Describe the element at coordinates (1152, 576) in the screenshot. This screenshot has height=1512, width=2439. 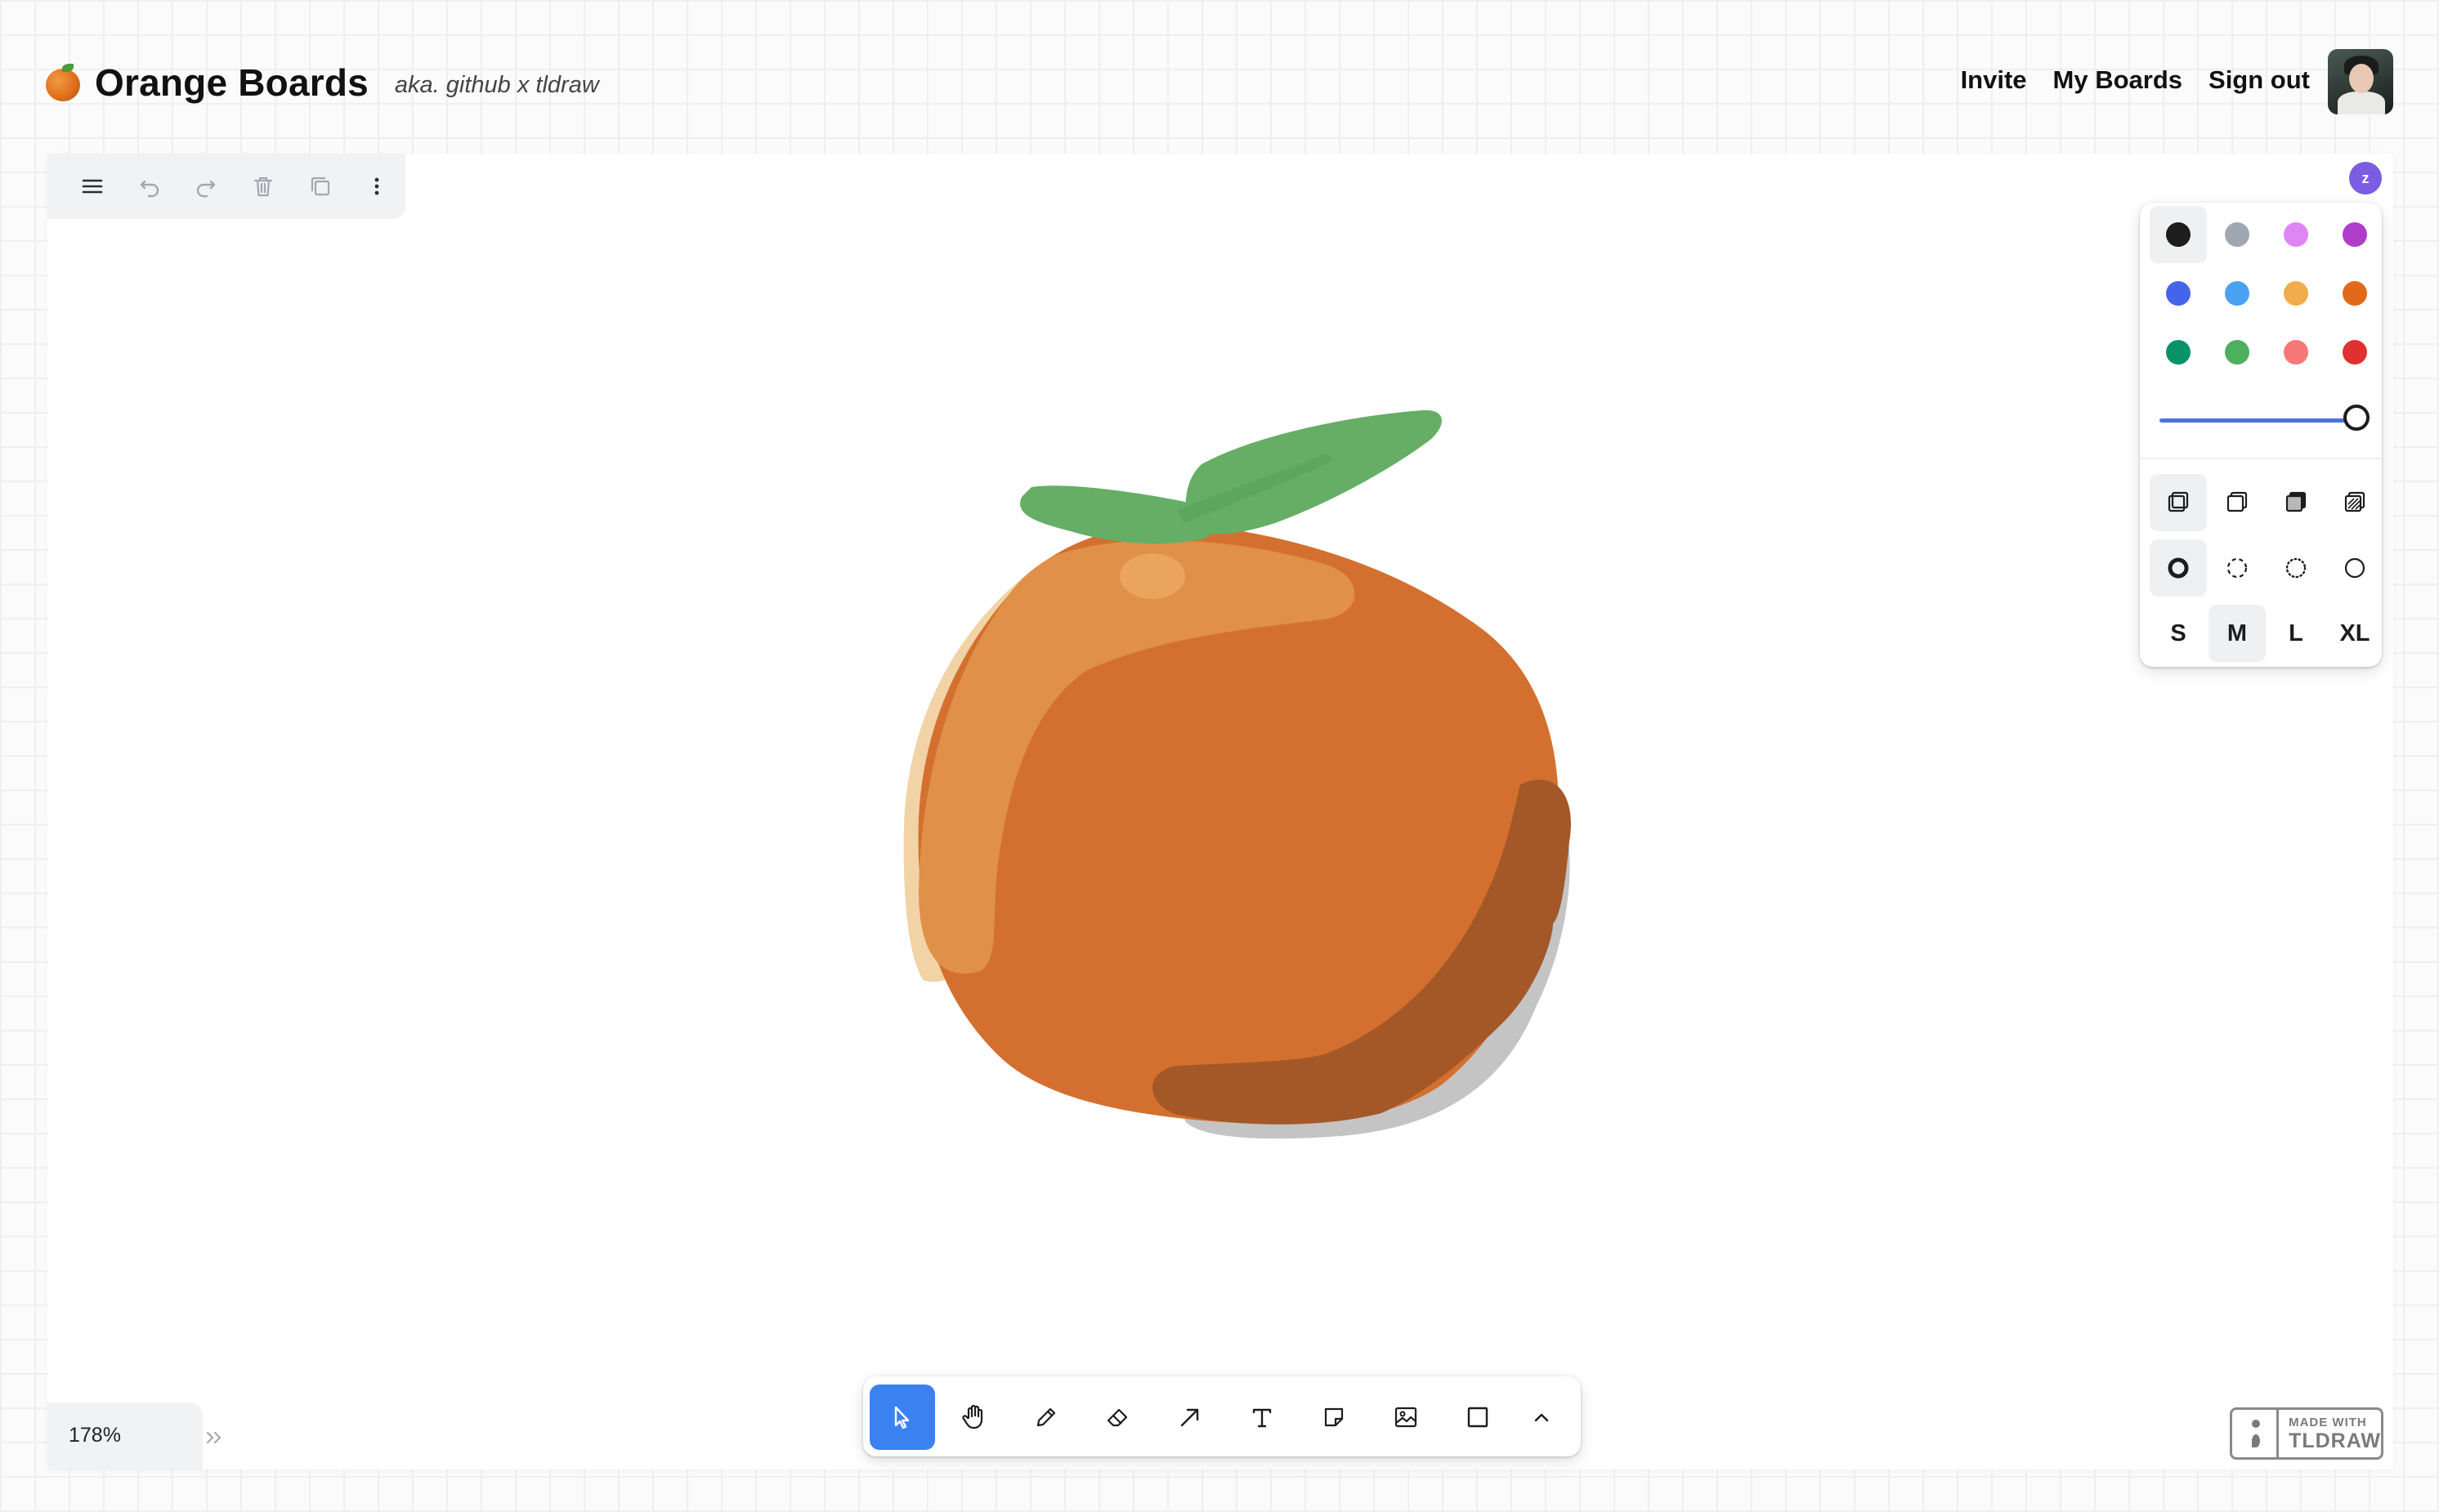
I see `drawing-gloss` at that location.